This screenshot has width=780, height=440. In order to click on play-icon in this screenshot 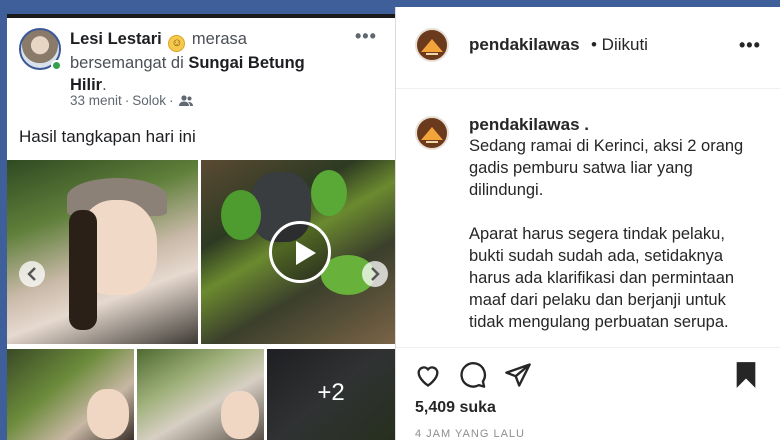, I will do `click(300, 252)`.